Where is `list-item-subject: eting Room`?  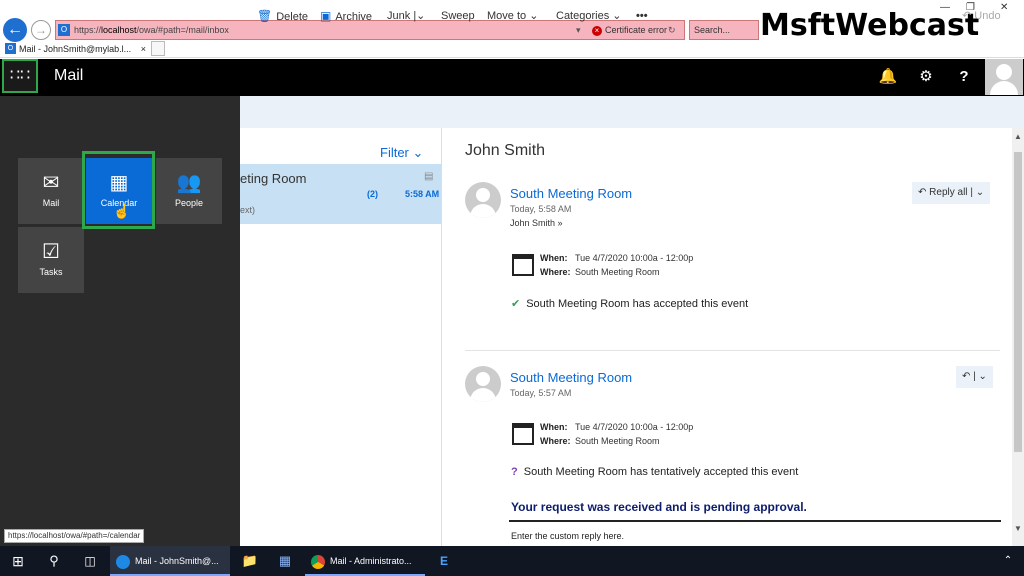 list-item-subject: eting Room is located at coordinates (273, 178).